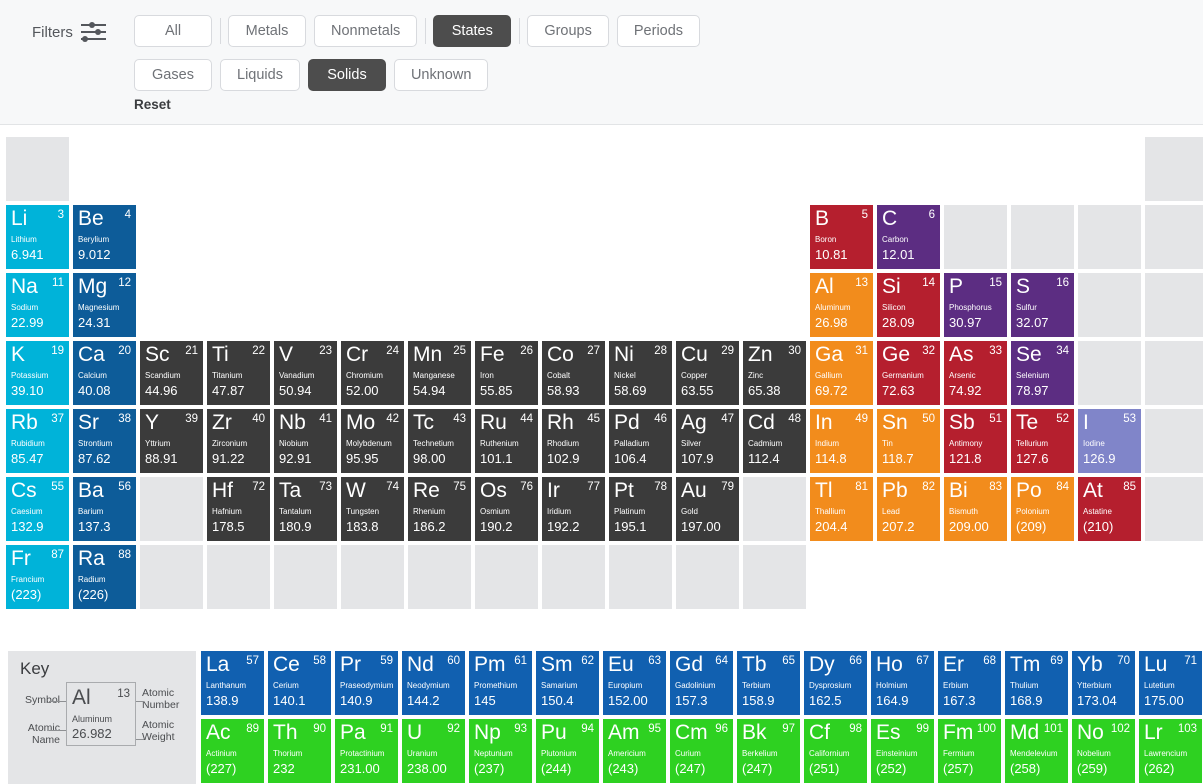 The height and width of the screenshot is (784, 1203). Describe the element at coordinates (104, 577) in the screenshot. I see `element-tile-ra: Ra 88 Radium (226)` at that location.